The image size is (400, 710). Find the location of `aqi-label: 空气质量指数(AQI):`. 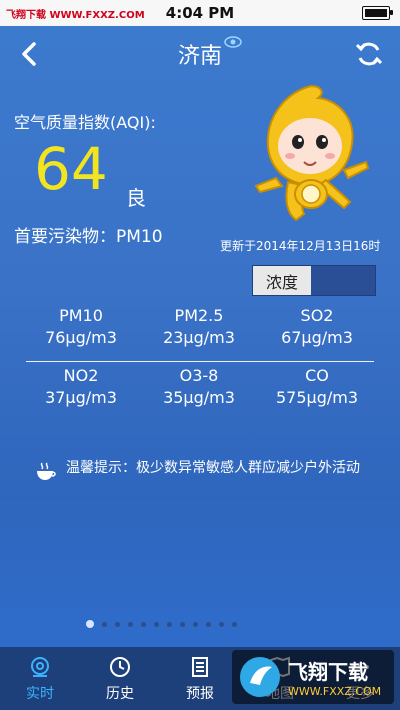

aqi-label: 空气质量指数(AQI): is located at coordinates (85, 122).